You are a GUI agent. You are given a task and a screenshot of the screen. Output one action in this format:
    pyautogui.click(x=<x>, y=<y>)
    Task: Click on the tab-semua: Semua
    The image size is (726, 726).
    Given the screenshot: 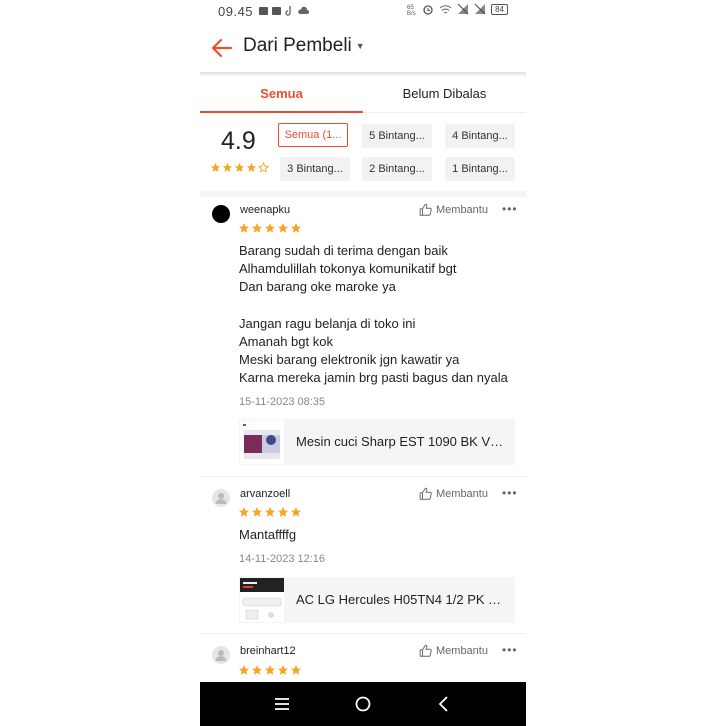 What is the action you would take?
    pyautogui.click(x=281, y=94)
    